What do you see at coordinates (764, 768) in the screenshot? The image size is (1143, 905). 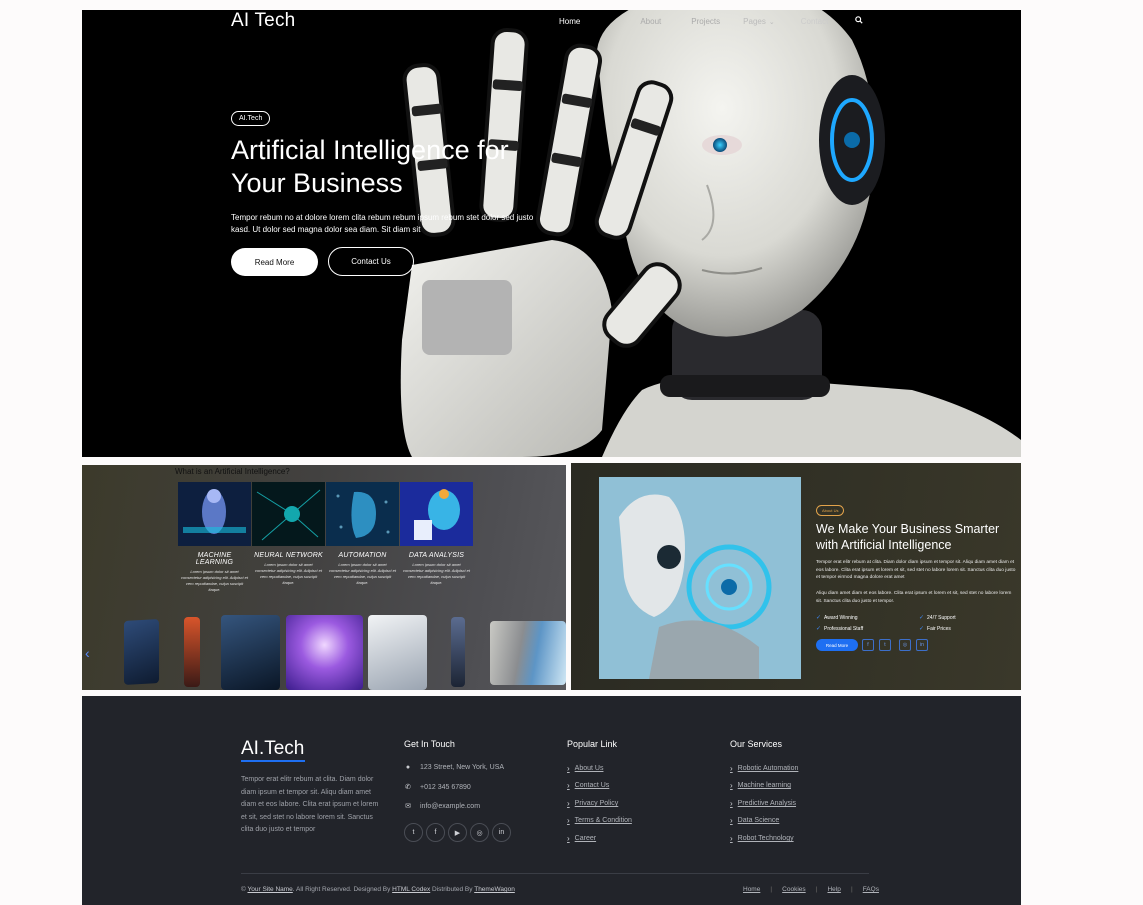 I see `footer-service-link: › Robotic Automation` at bounding box center [764, 768].